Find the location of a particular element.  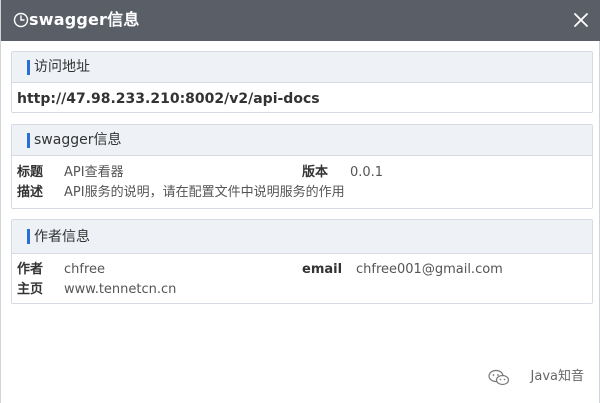

title-value: API查看器 is located at coordinates (94, 172).